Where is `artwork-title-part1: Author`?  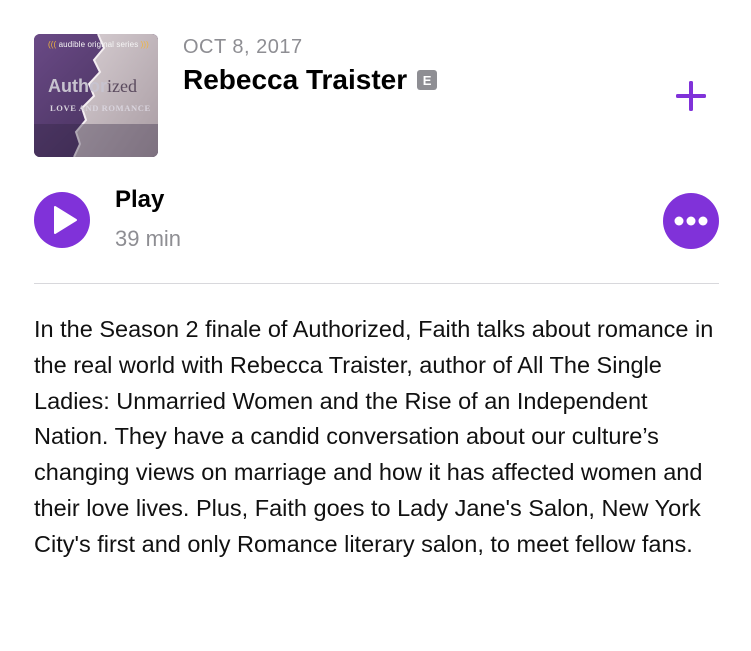
artwork-title-part1: Author is located at coordinates (77, 86).